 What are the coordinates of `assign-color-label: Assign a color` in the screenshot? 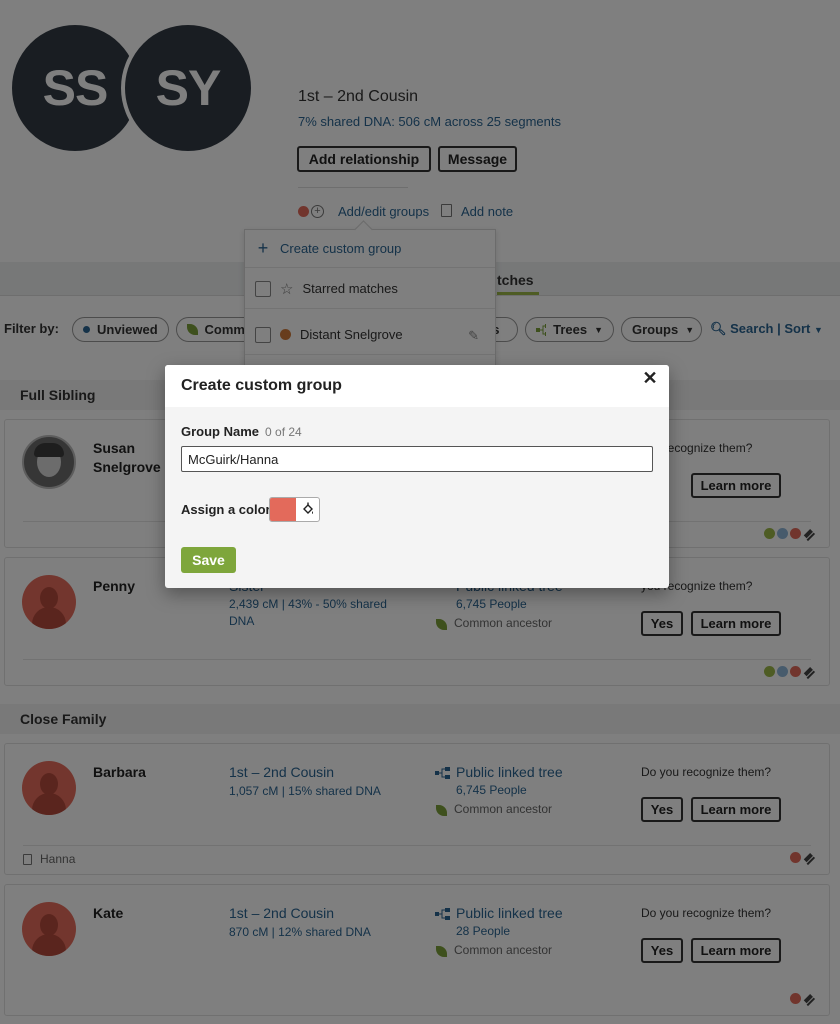 It's located at (226, 509).